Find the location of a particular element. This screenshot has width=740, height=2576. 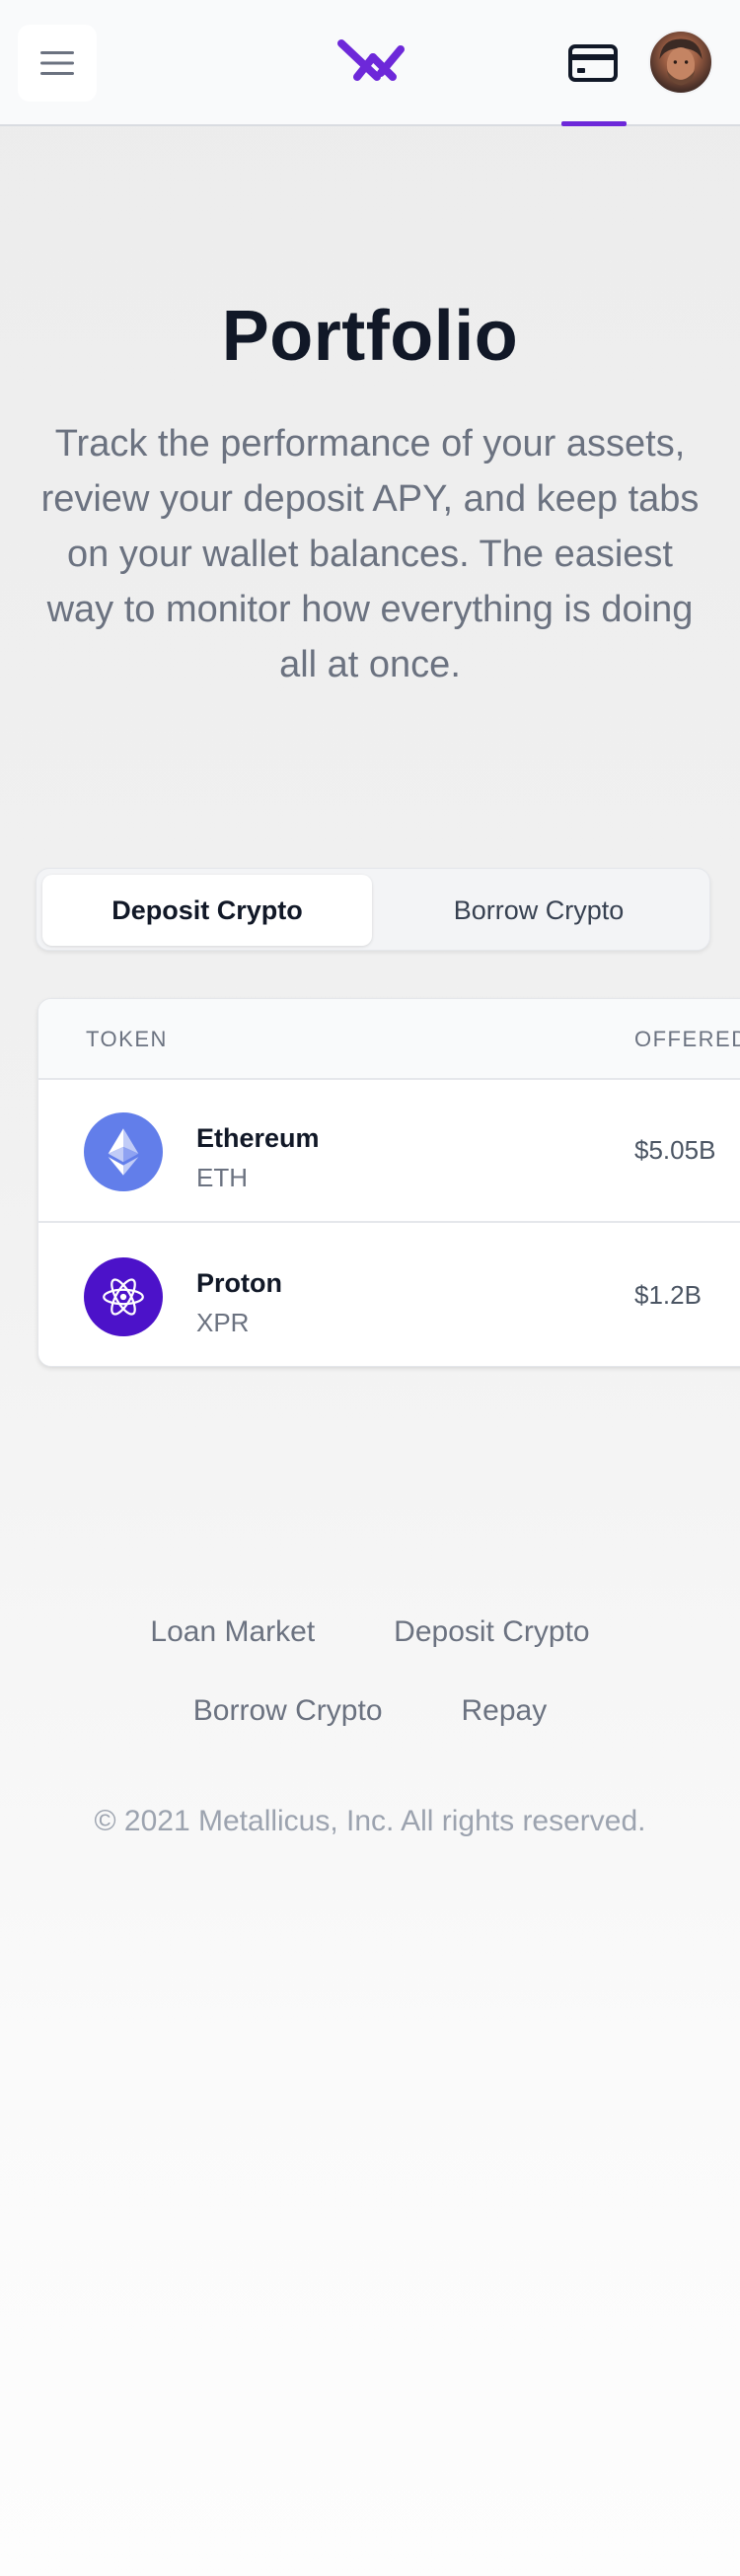

menu-button is located at coordinates (58, 64).